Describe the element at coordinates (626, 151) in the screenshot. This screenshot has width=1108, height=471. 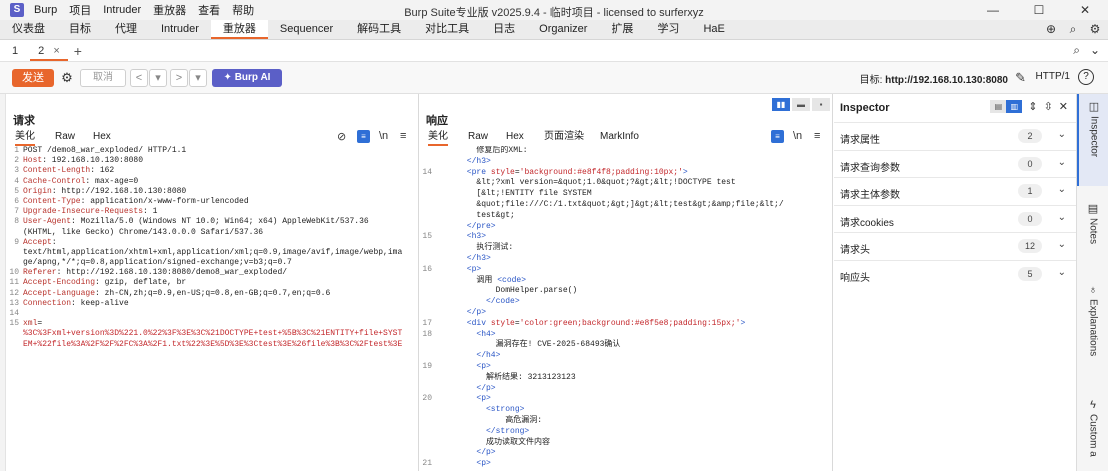
I see `response-line: 修复后的XML:` at that location.